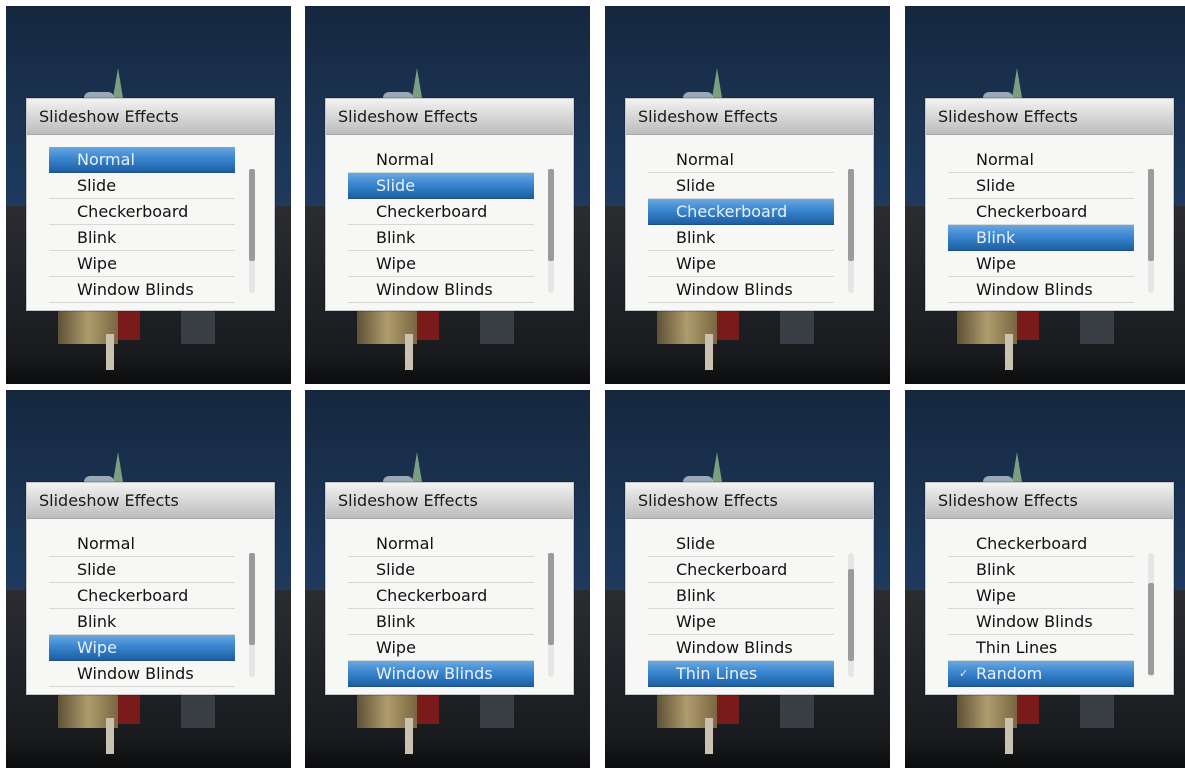 This screenshot has height=768, width=1185. What do you see at coordinates (1032, 543) in the screenshot?
I see `effect-option-label: Checkerboard` at bounding box center [1032, 543].